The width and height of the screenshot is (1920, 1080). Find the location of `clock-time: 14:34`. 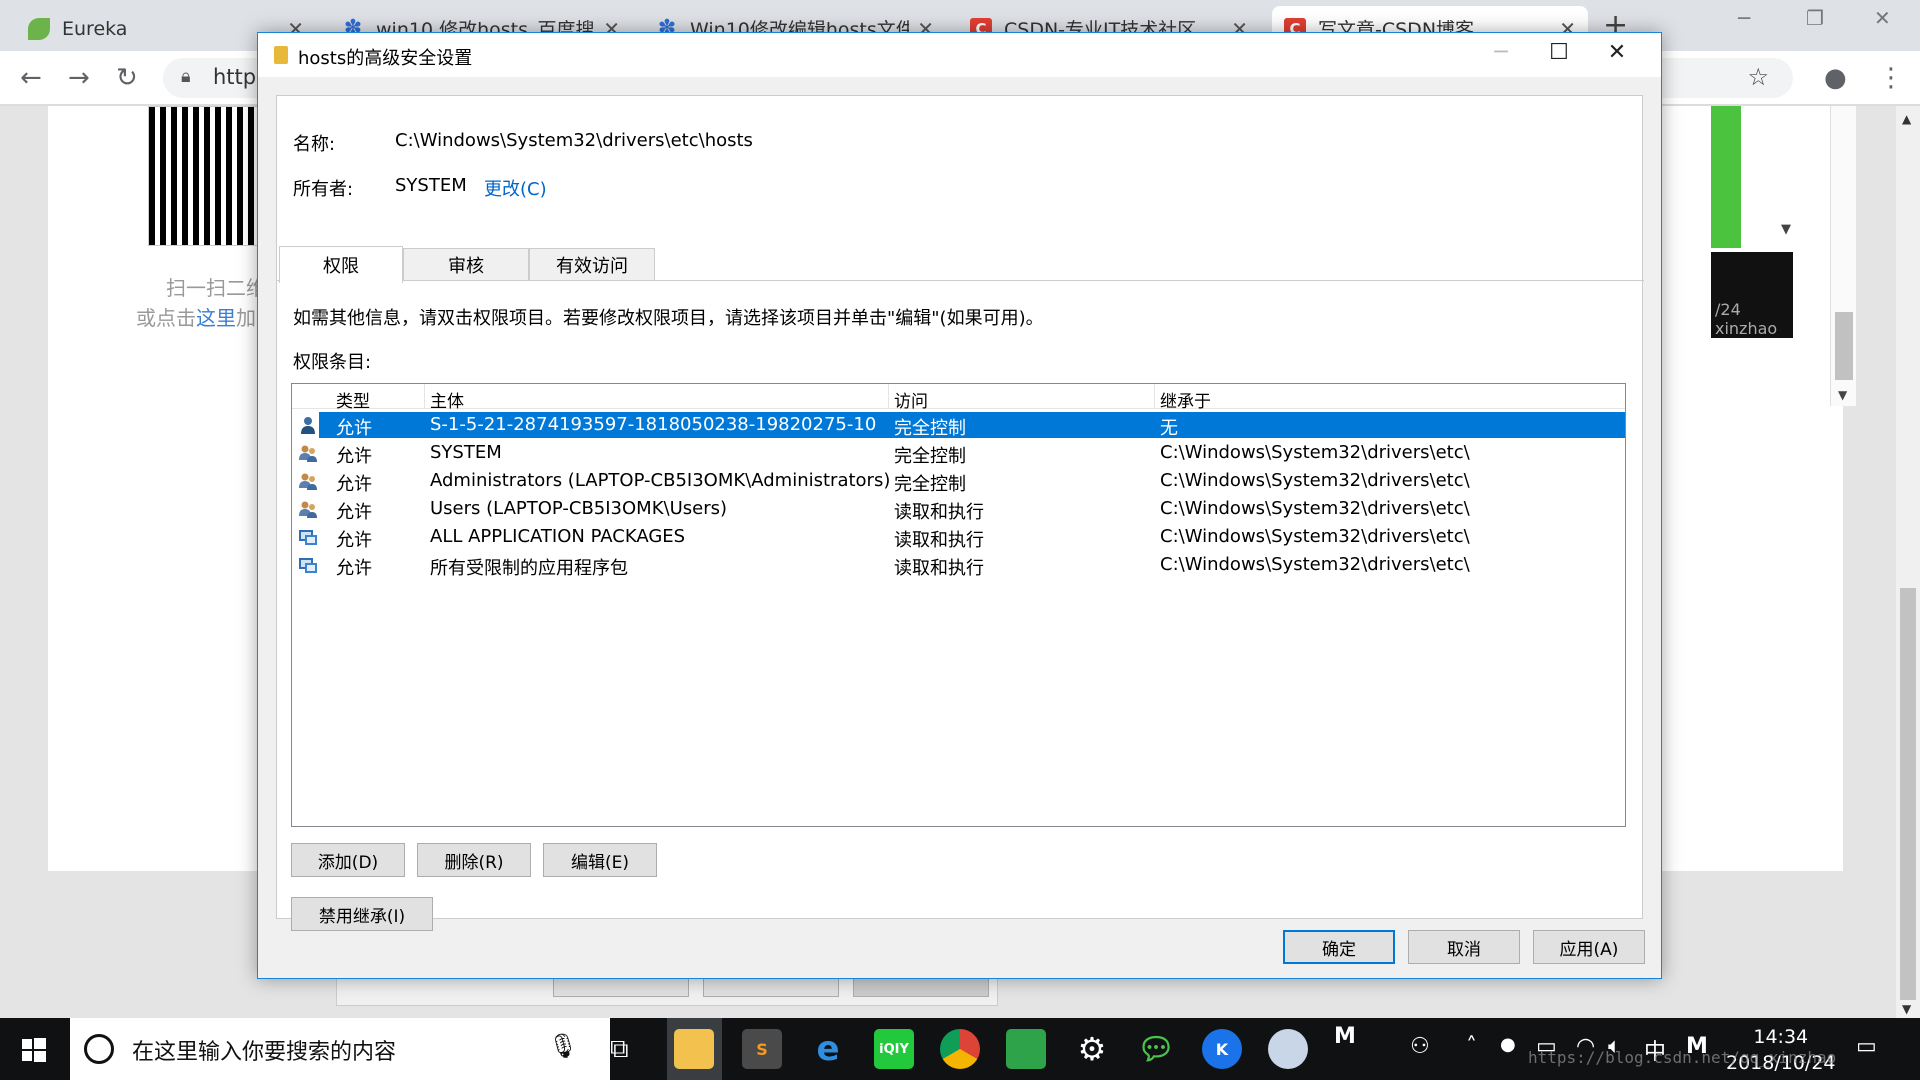

clock-time: 14:34 is located at coordinates (1781, 1037).